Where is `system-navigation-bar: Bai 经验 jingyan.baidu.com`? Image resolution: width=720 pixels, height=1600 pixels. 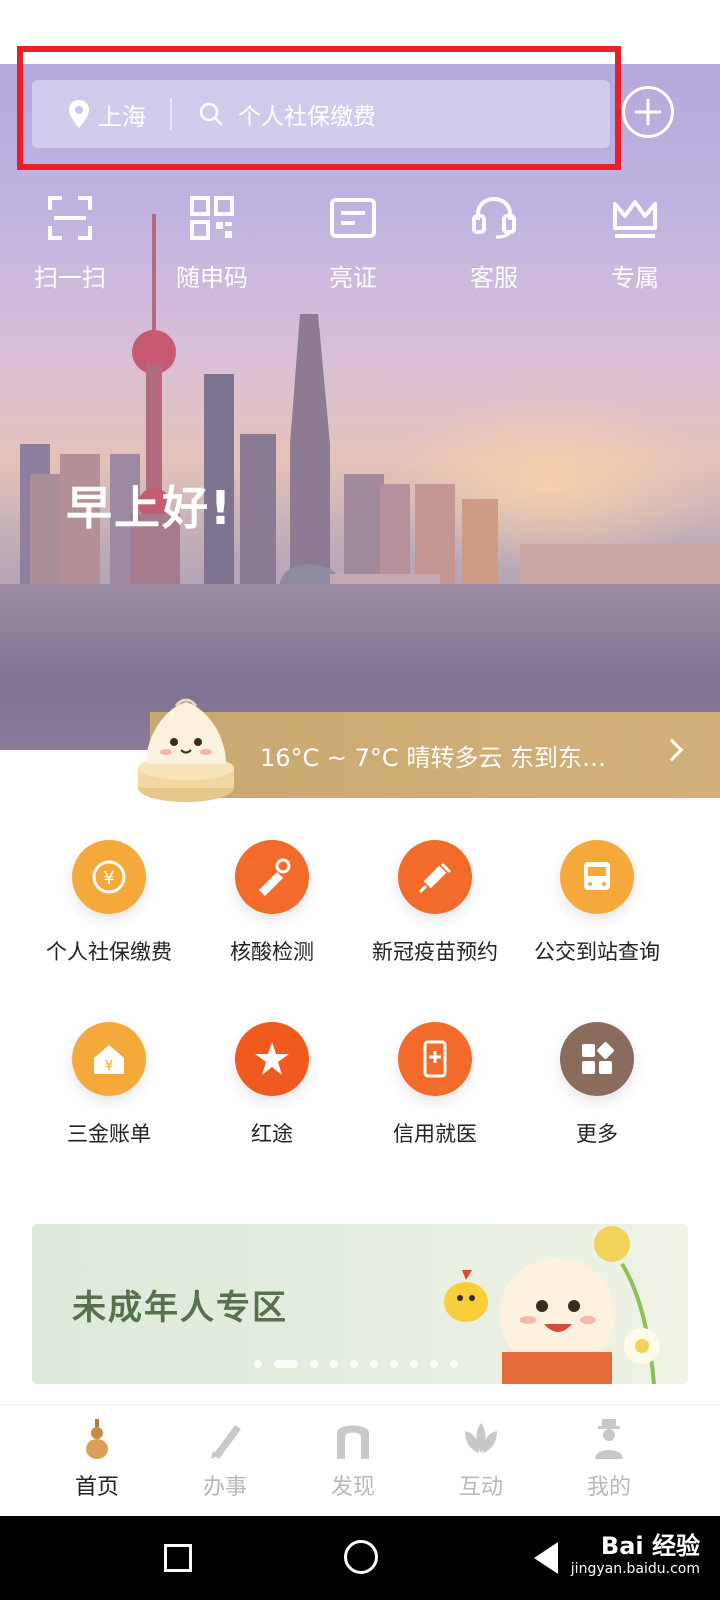
system-navigation-bar: Bai 经验 jingyan.baidu.com is located at coordinates (360, 1558).